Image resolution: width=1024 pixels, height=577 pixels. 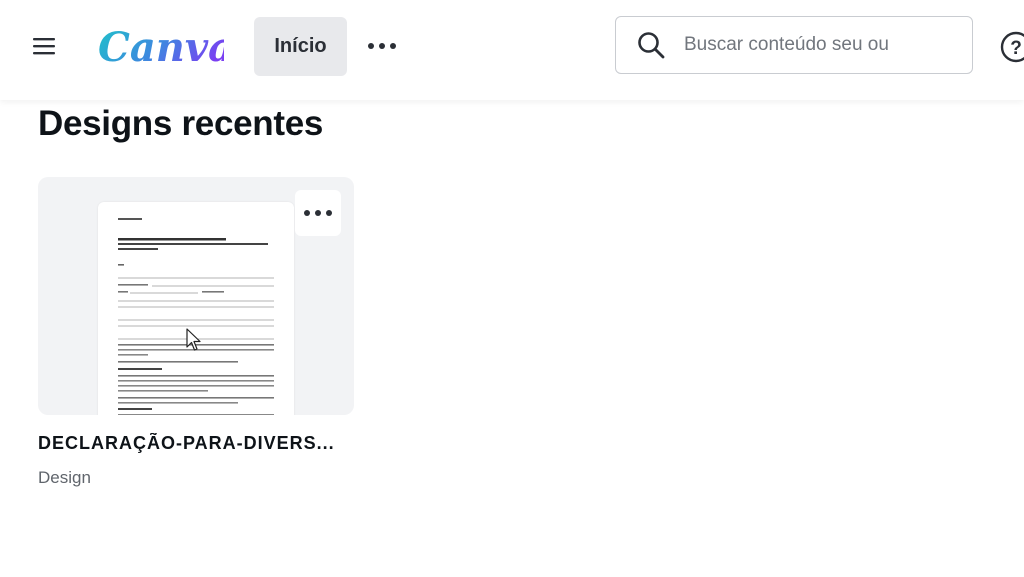 I want to click on help-symbol: ?, so click(x=1016, y=48).